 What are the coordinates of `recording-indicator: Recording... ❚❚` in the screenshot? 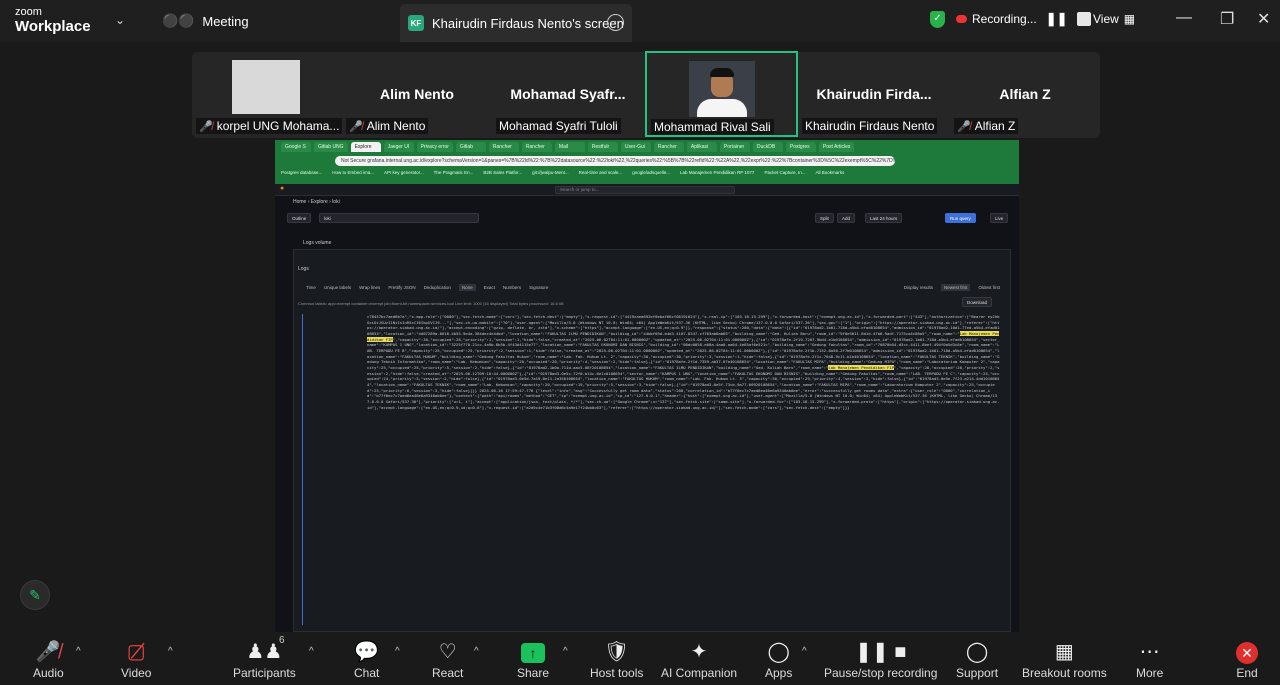 It's located at (1023, 19).